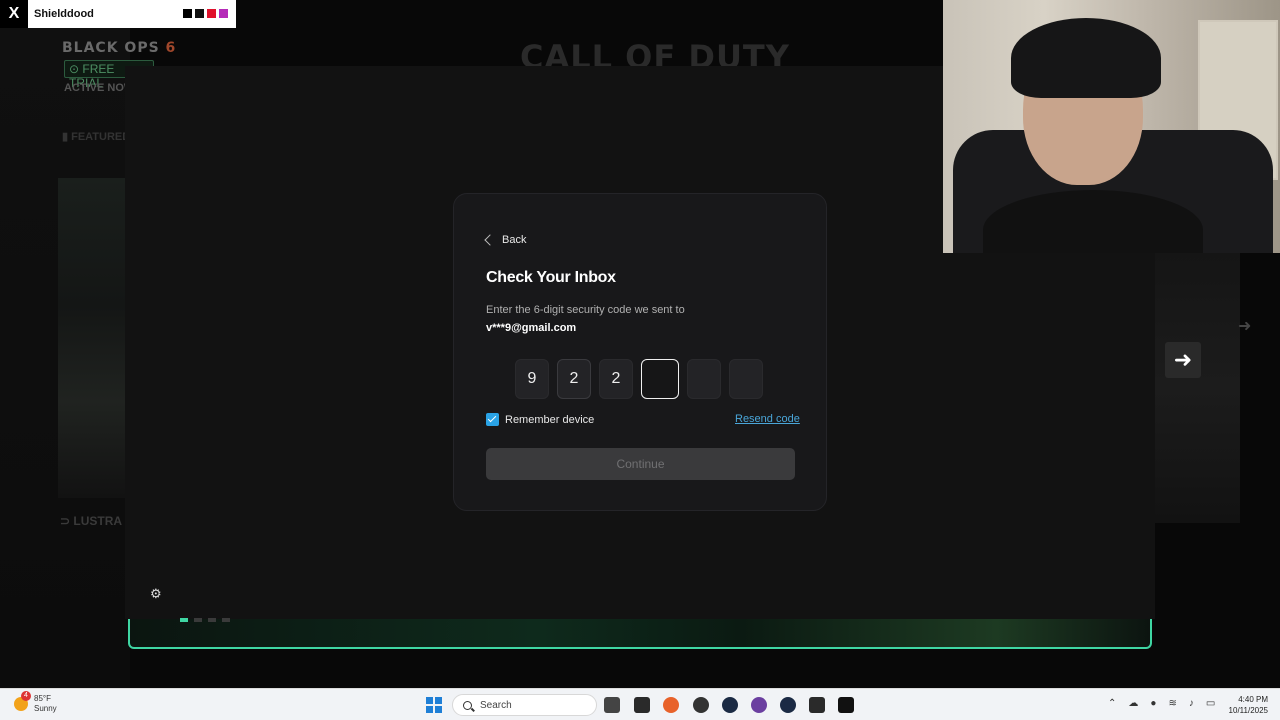 Image resolution: width=1280 pixels, height=720 pixels. What do you see at coordinates (91, 521) in the screenshot?
I see `section-label: ⊃ LUSTRA` at bounding box center [91, 521].